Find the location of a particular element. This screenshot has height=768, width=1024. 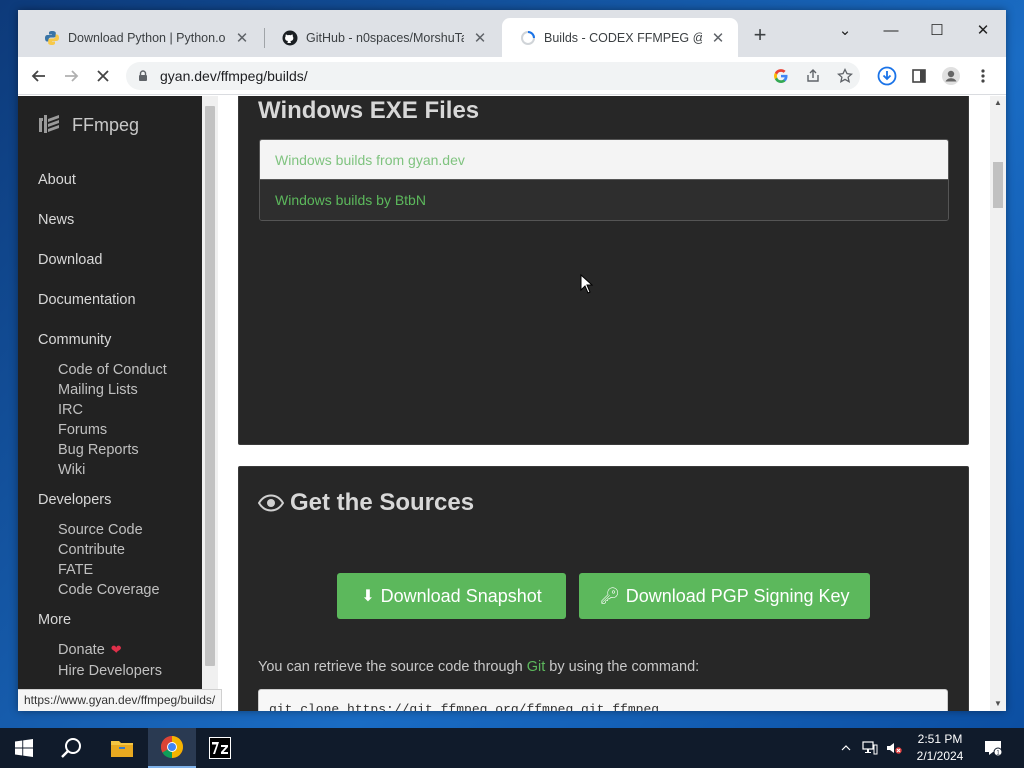

button-label: Download PGP Signing Key is located at coordinates (737, 595).